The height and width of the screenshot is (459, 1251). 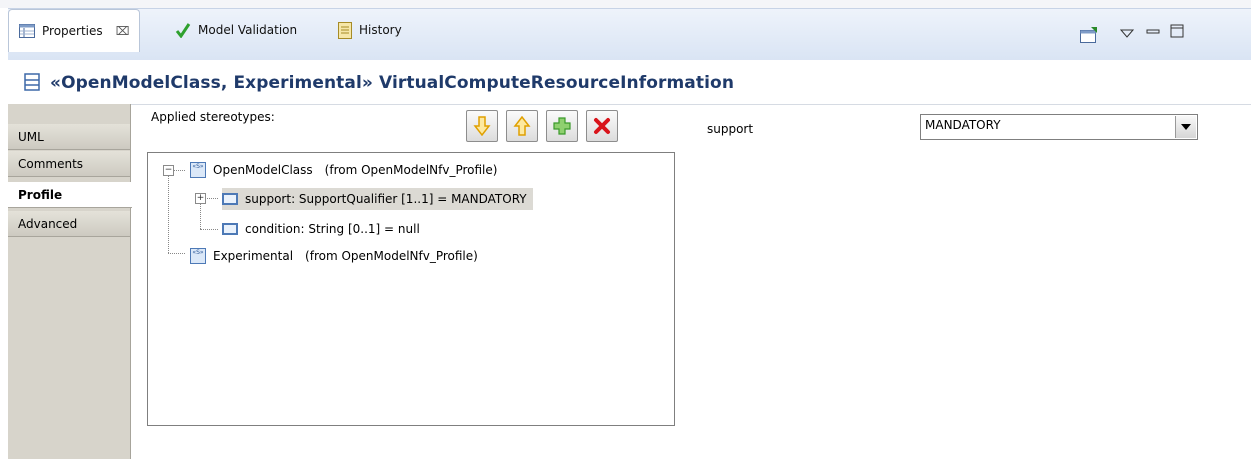 I want to click on tab-model-validation: Model Validation, so click(x=236, y=30).